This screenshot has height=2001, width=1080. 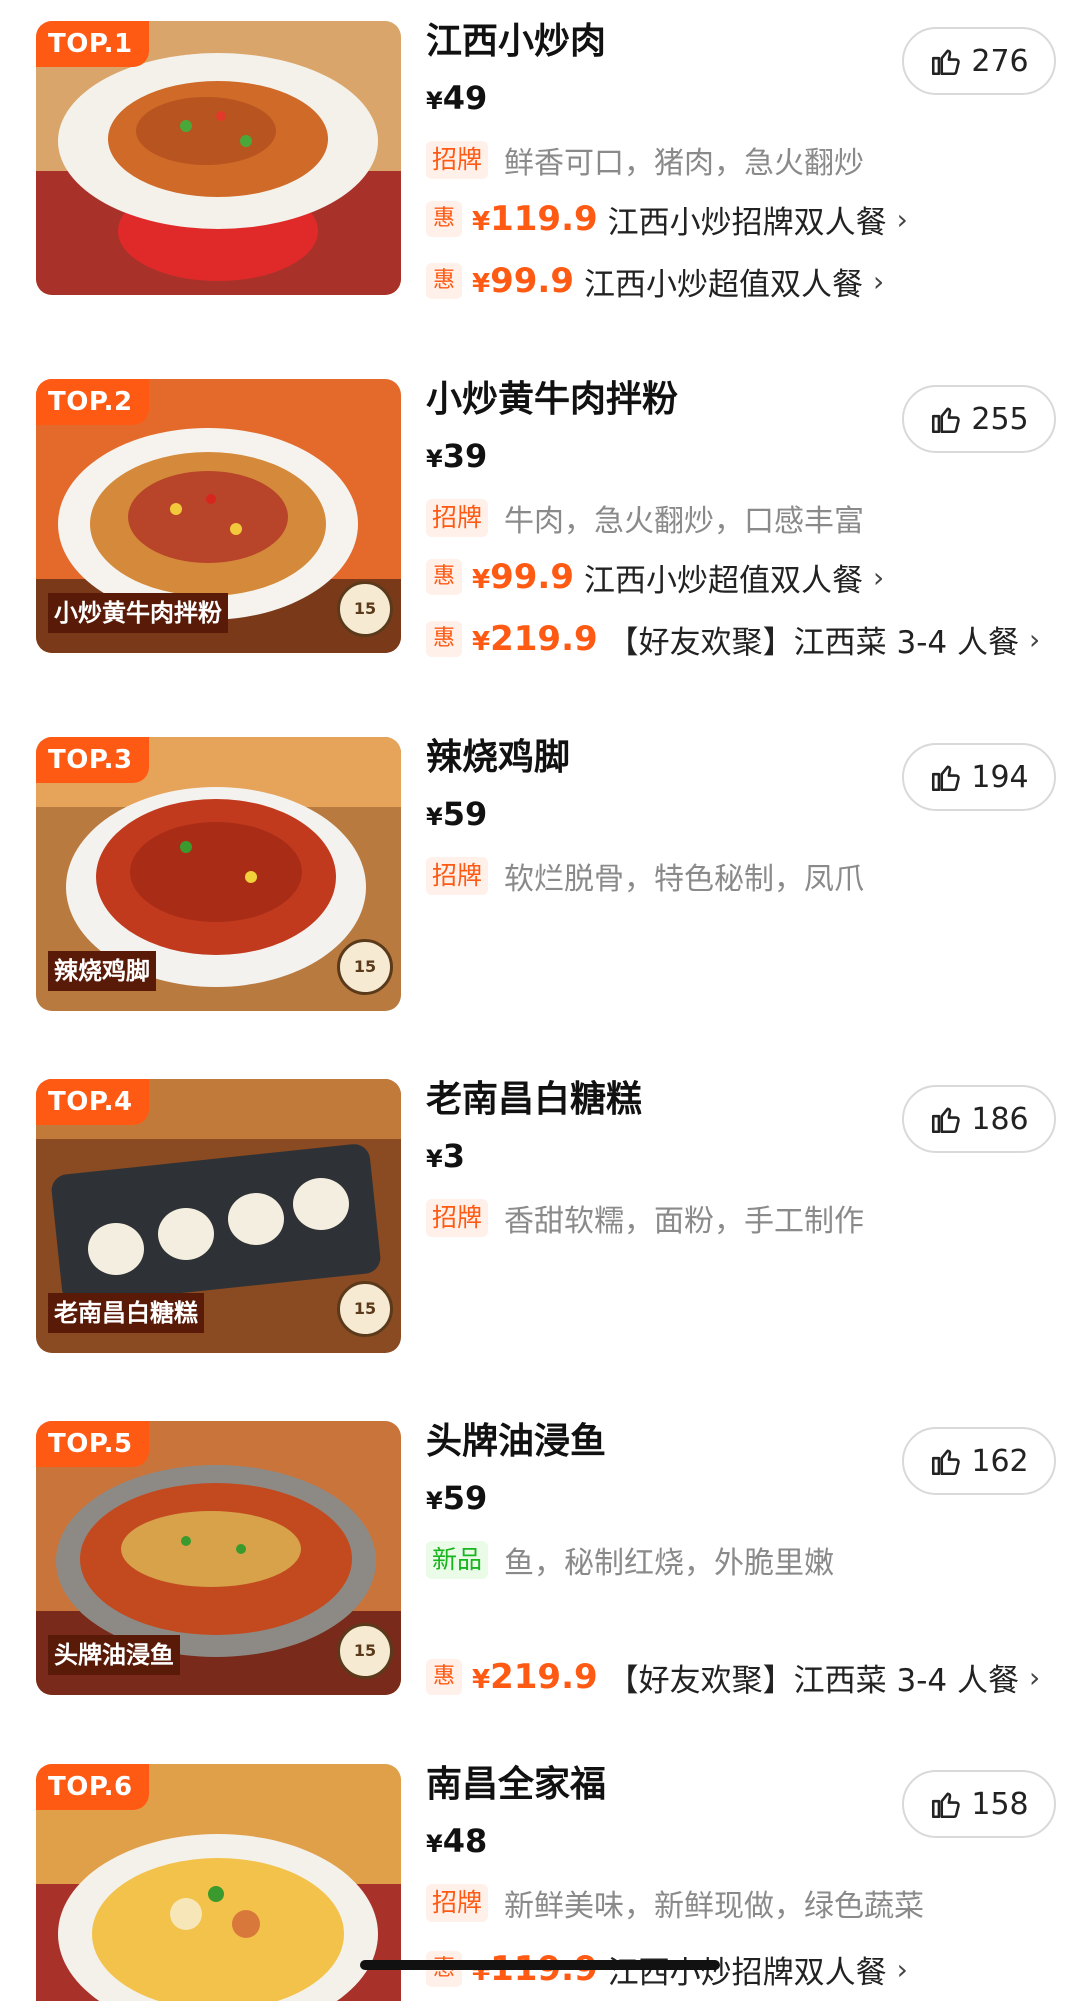 I want to click on like-button: 194, so click(x=979, y=777).